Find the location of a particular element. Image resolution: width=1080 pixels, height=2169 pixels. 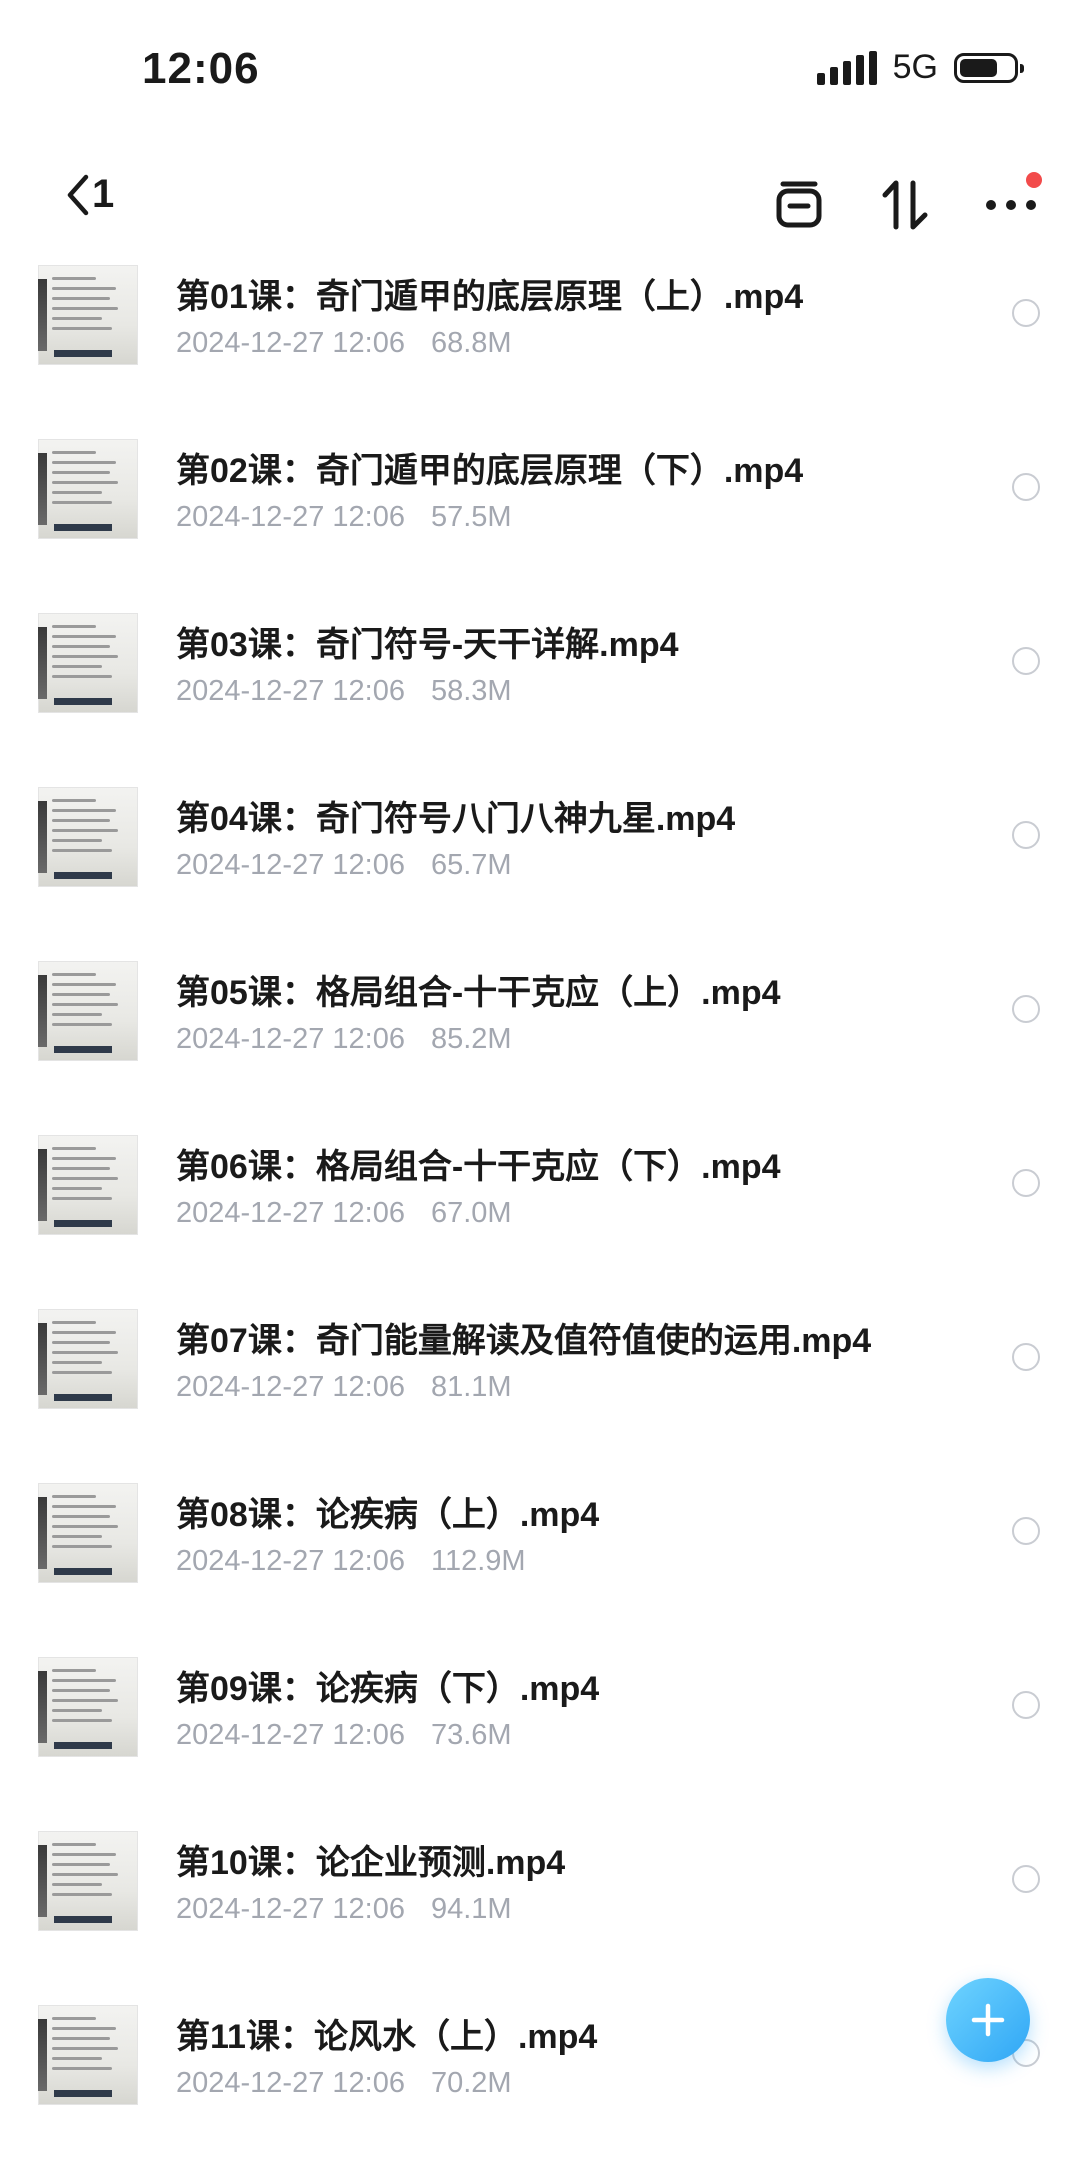

status-indicators: 5G is located at coordinates (920, 67).